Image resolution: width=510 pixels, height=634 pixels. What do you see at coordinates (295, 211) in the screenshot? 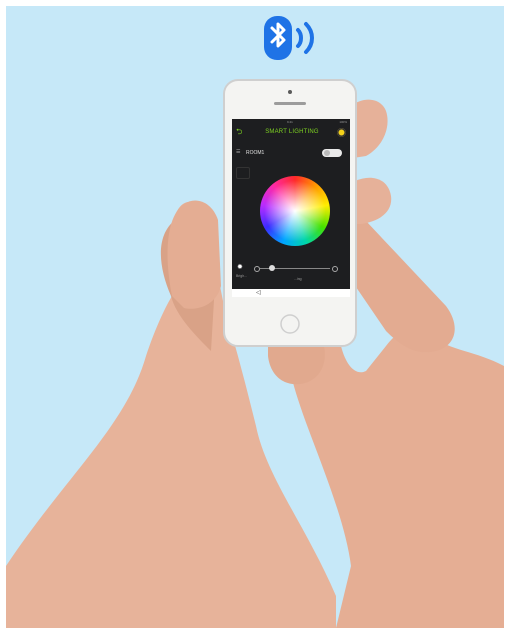
I see `color-wheel` at bounding box center [295, 211].